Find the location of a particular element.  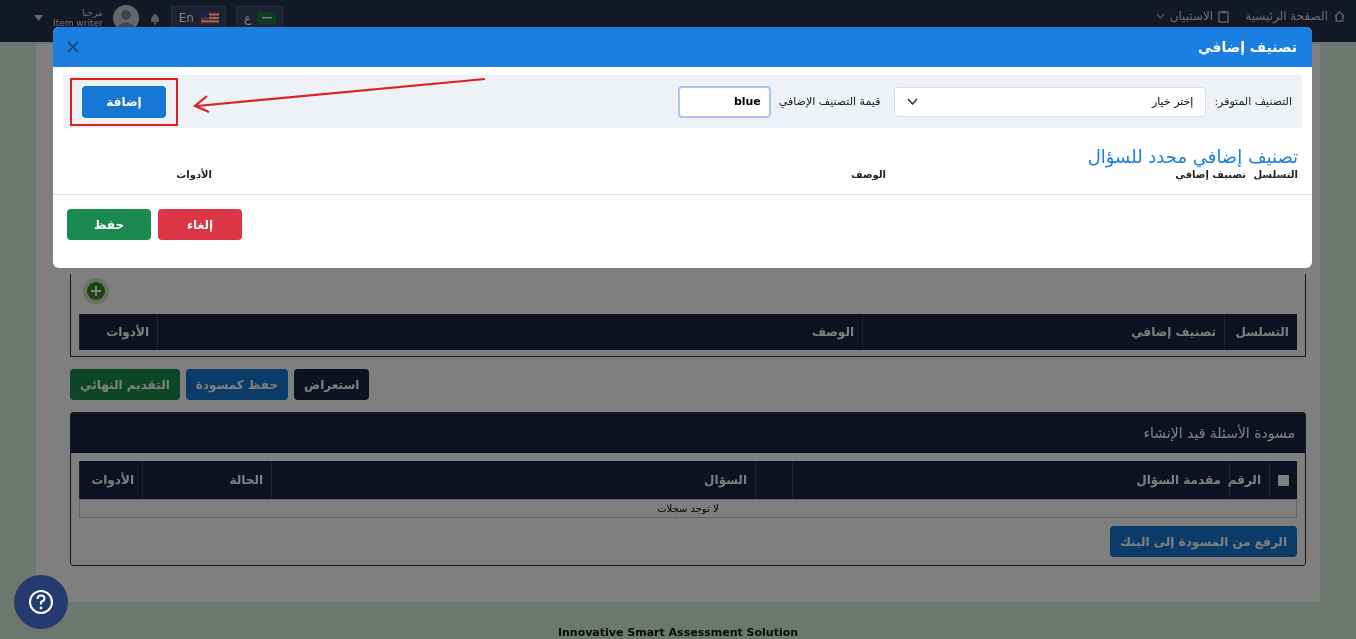

action-button: حفظ كمسودة is located at coordinates (237, 384).